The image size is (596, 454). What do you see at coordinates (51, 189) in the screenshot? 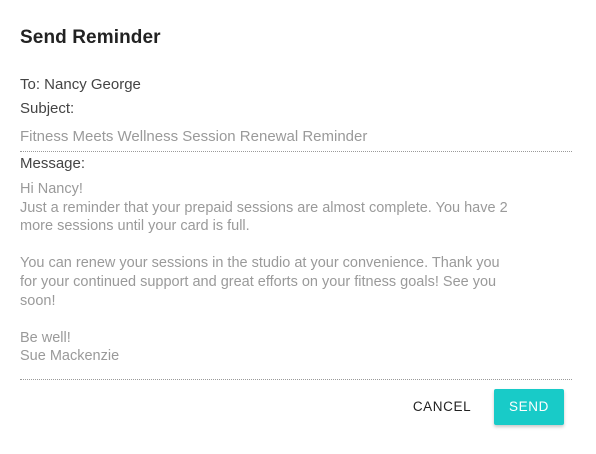
I see `message-line: Hi Nancy!` at bounding box center [51, 189].